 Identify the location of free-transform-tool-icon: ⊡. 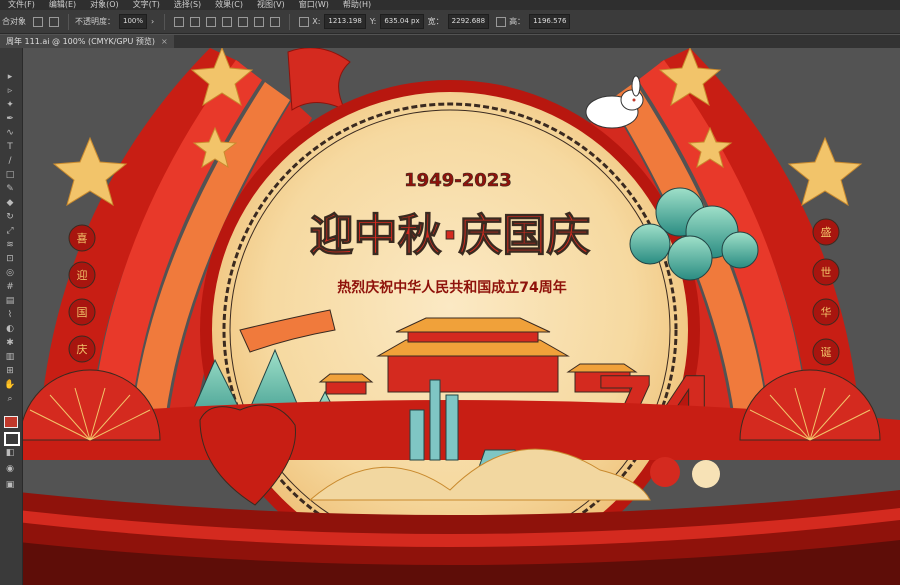
(10, 259).